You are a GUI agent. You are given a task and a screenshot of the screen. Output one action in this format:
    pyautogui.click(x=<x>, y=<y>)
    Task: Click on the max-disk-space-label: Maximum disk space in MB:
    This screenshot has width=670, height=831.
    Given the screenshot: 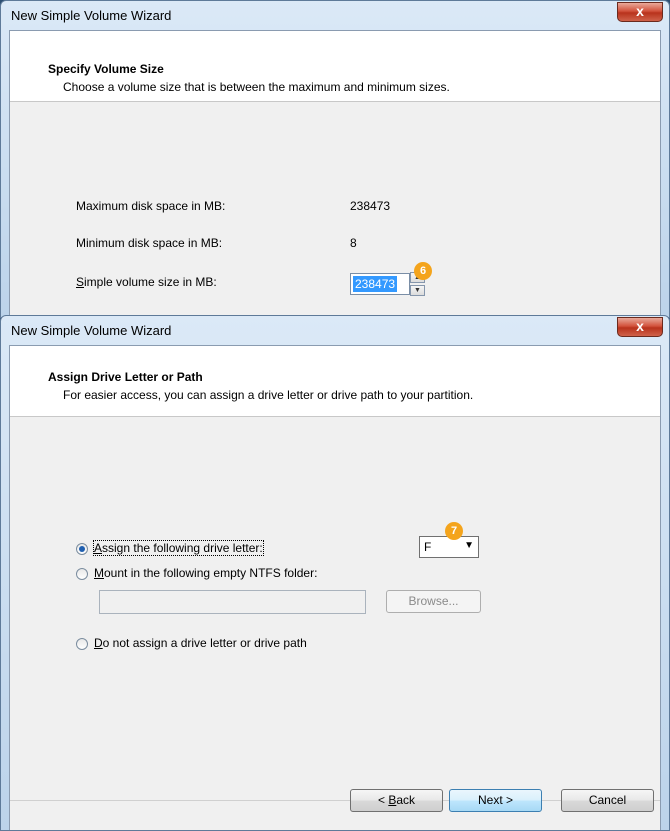 What is the action you would take?
    pyautogui.click(x=151, y=206)
    